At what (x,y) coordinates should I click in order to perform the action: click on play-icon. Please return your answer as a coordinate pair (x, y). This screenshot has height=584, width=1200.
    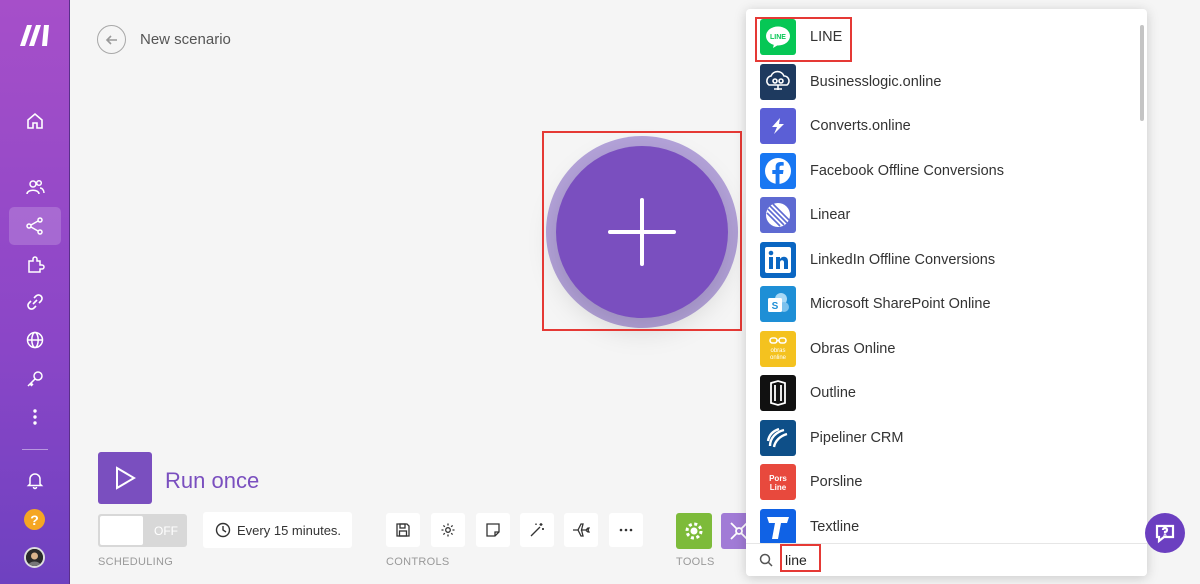
    Looking at the image, I should click on (126, 478).